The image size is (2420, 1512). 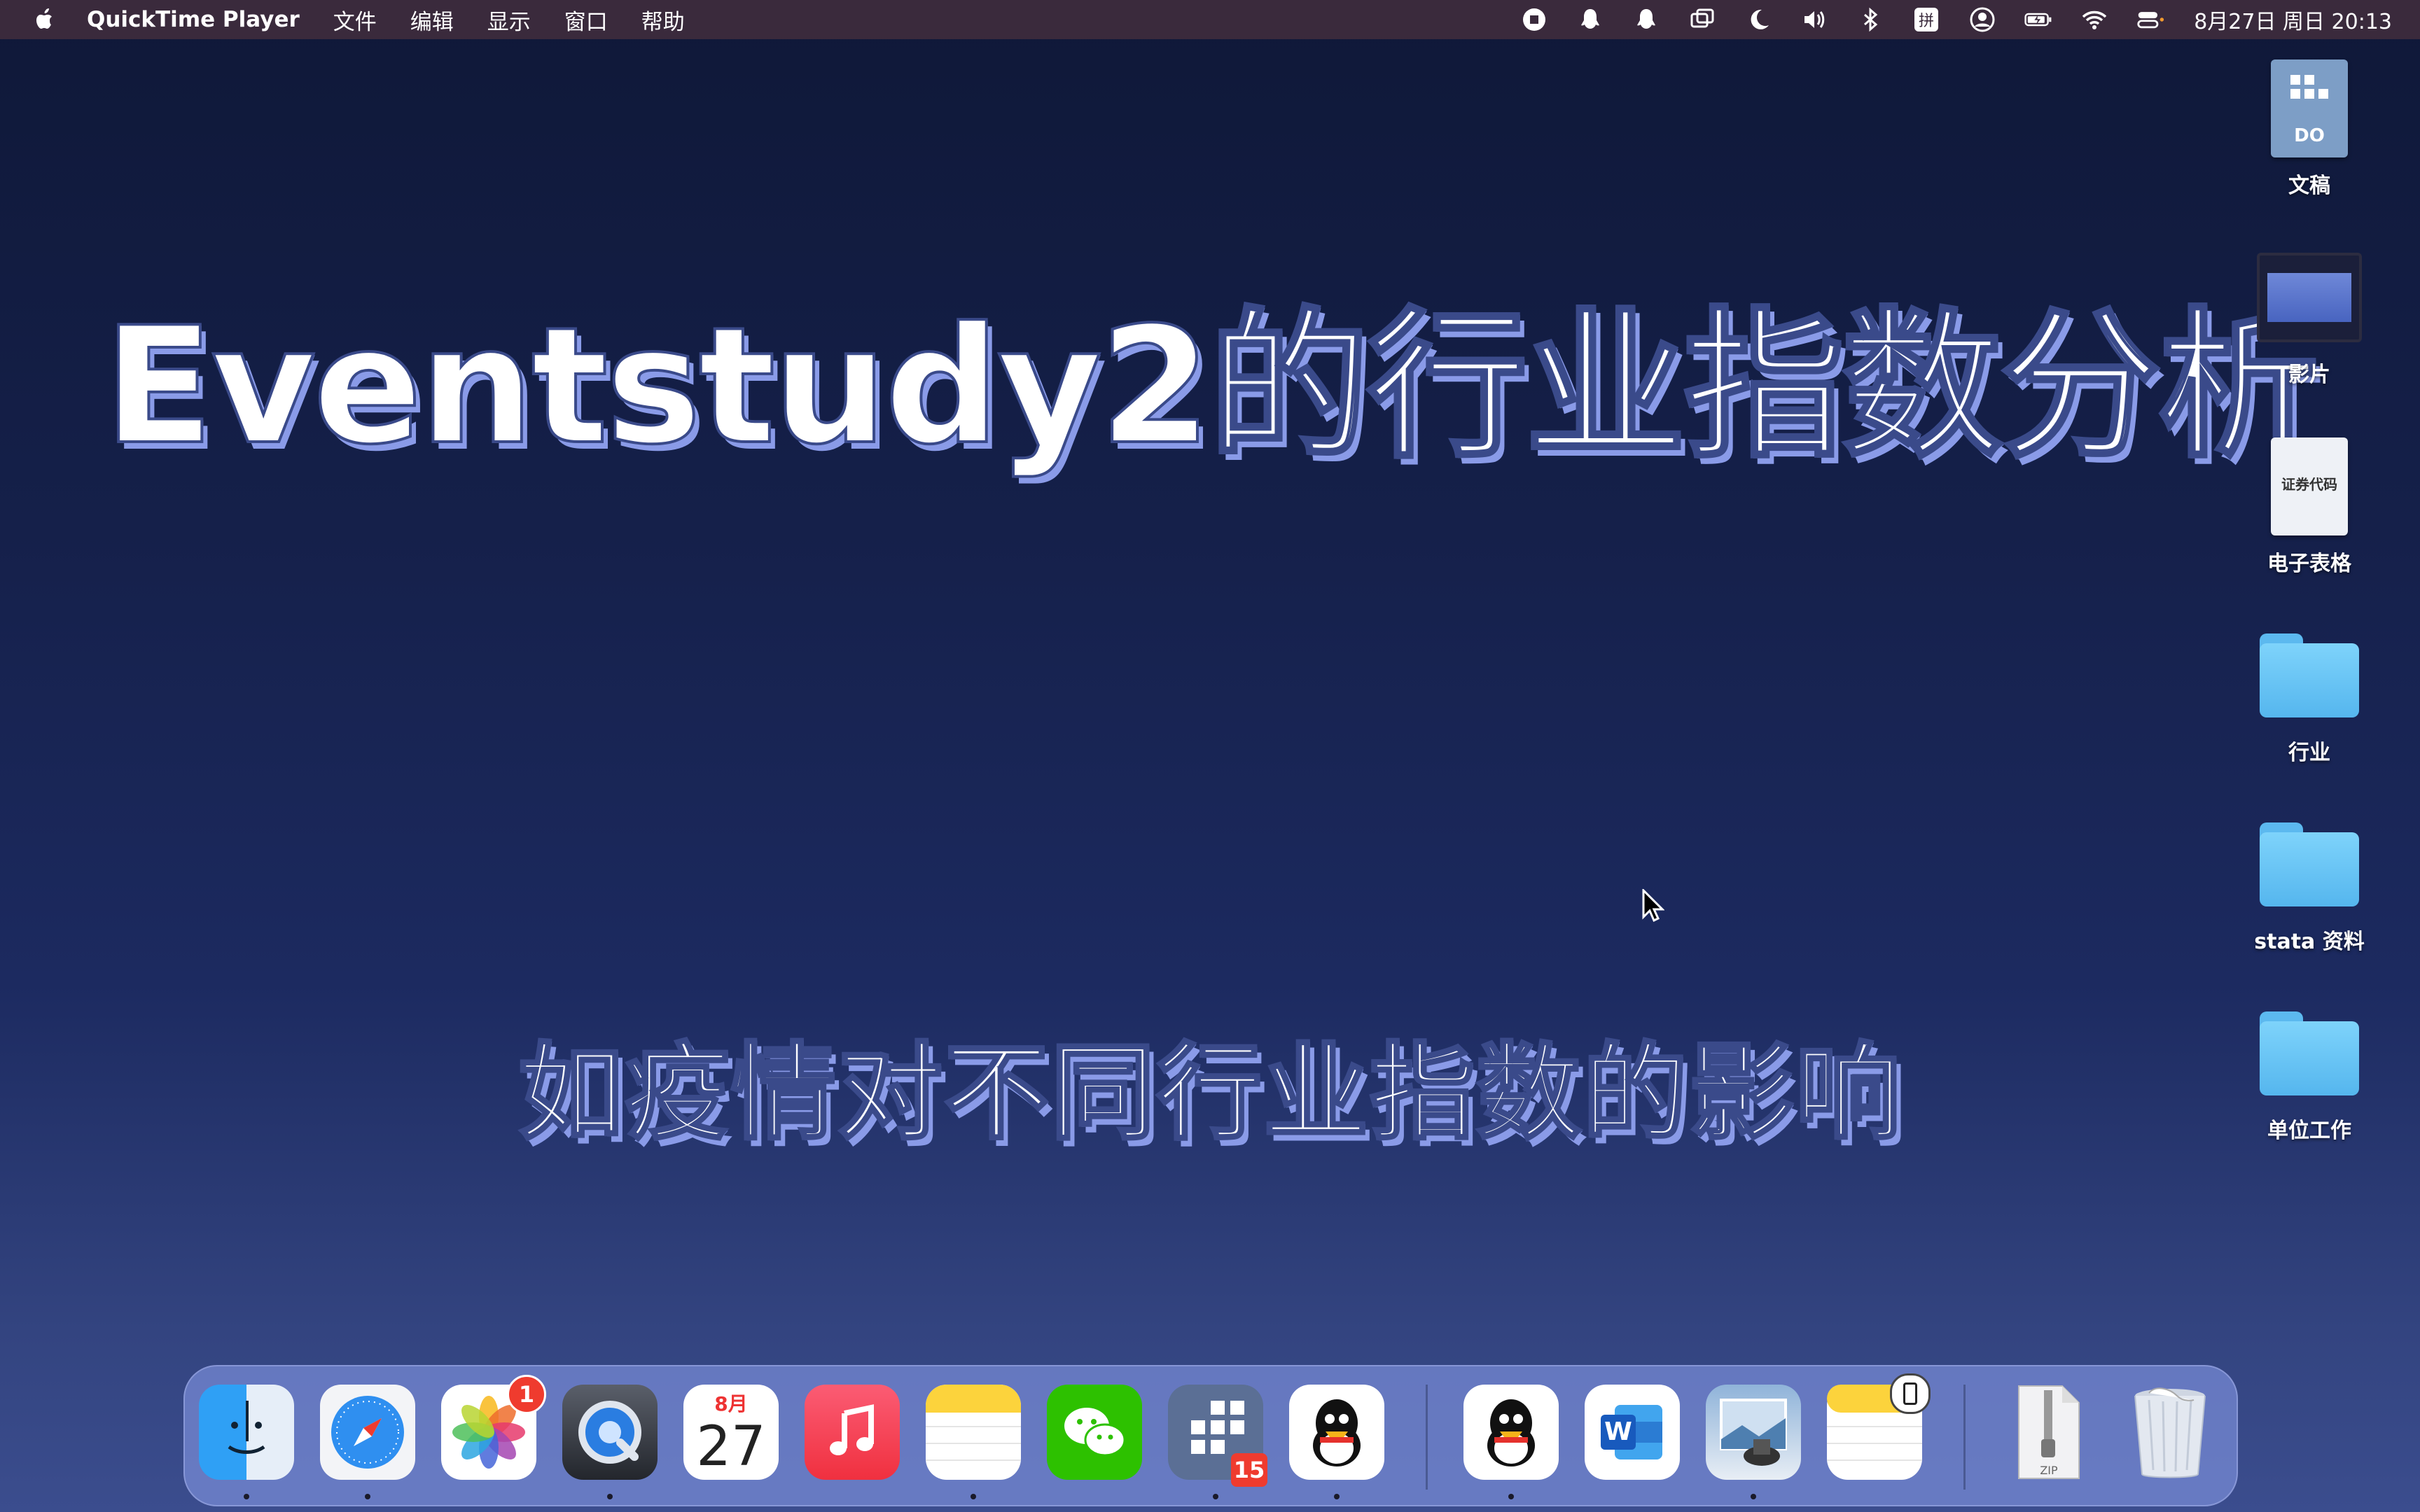 What do you see at coordinates (586, 20) in the screenshot?
I see `menu-window: 窗口` at bounding box center [586, 20].